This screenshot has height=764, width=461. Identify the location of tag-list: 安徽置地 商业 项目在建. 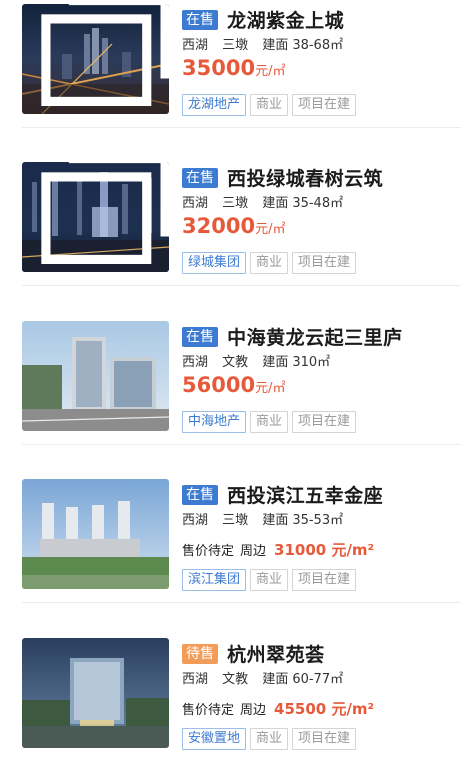
(271, 739).